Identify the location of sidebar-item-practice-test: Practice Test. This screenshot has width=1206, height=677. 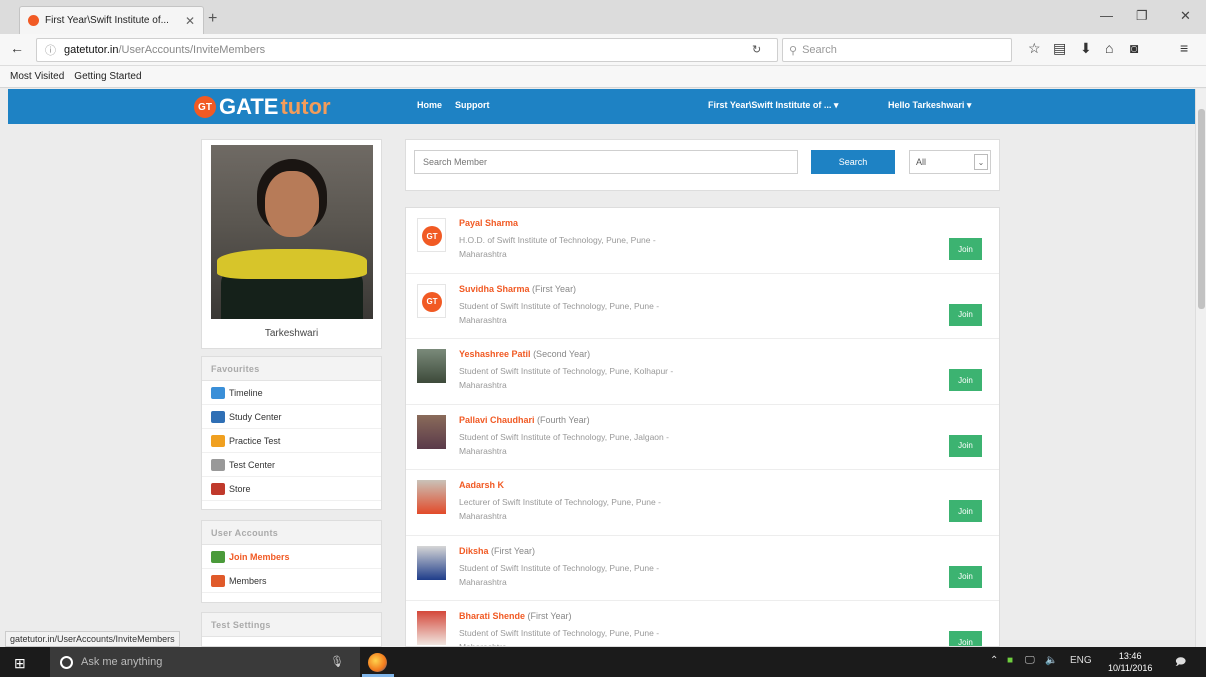
(291, 441).